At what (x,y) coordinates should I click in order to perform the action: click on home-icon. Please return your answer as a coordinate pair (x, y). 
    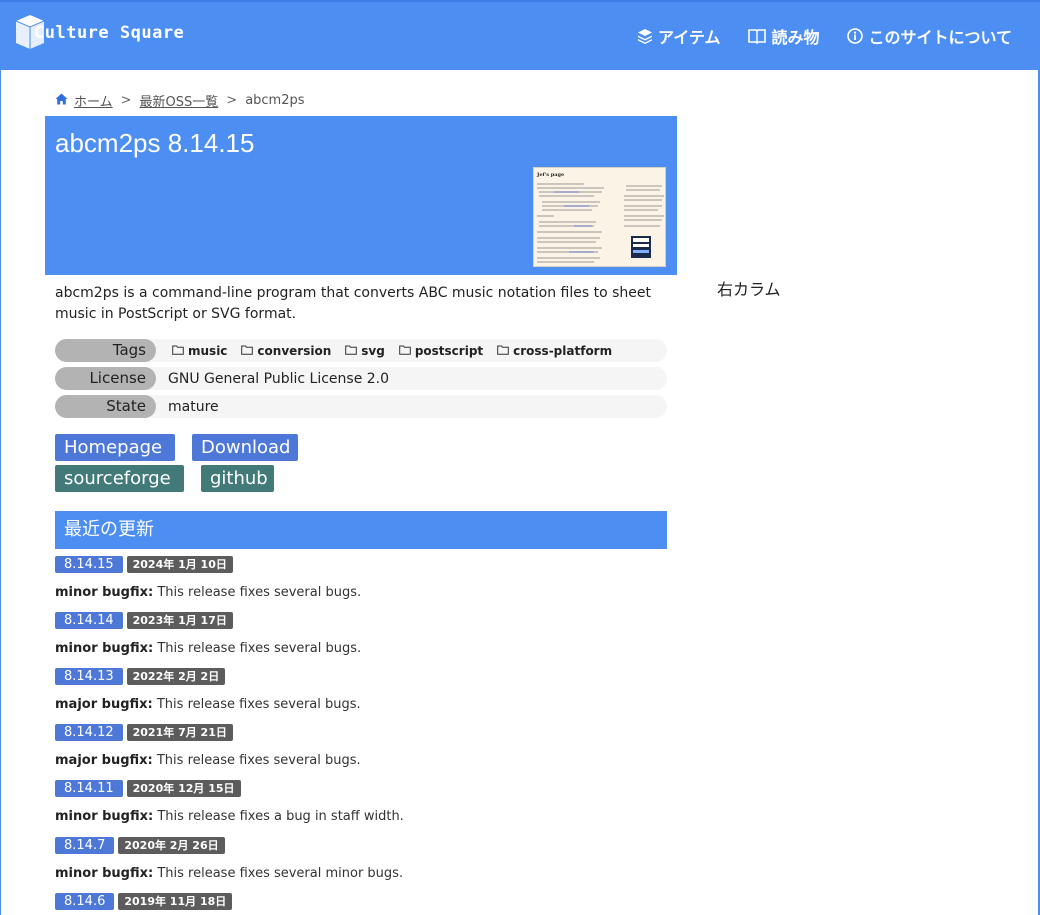
    Looking at the image, I should click on (61, 101).